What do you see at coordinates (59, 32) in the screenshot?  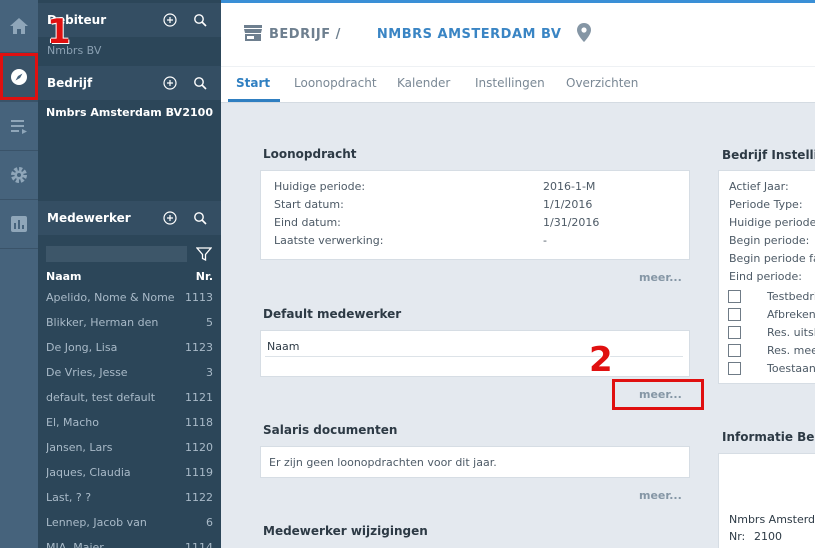 I see `annotation-number-1: 1` at bounding box center [59, 32].